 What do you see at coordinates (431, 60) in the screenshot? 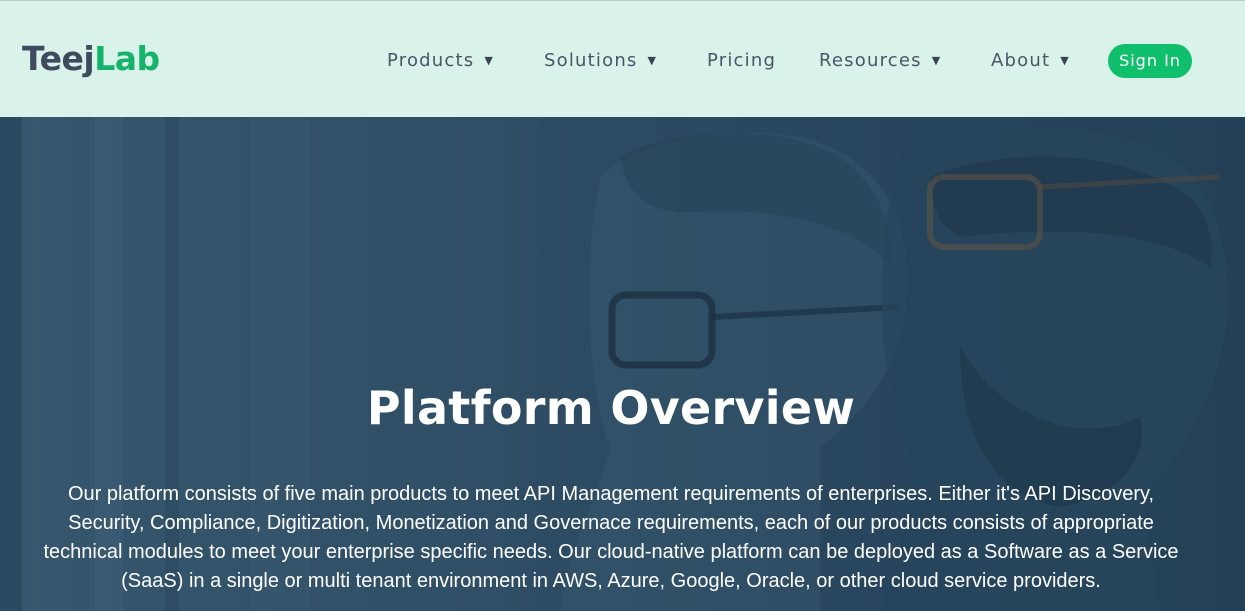
I see `nav-label-products: Products` at bounding box center [431, 60].